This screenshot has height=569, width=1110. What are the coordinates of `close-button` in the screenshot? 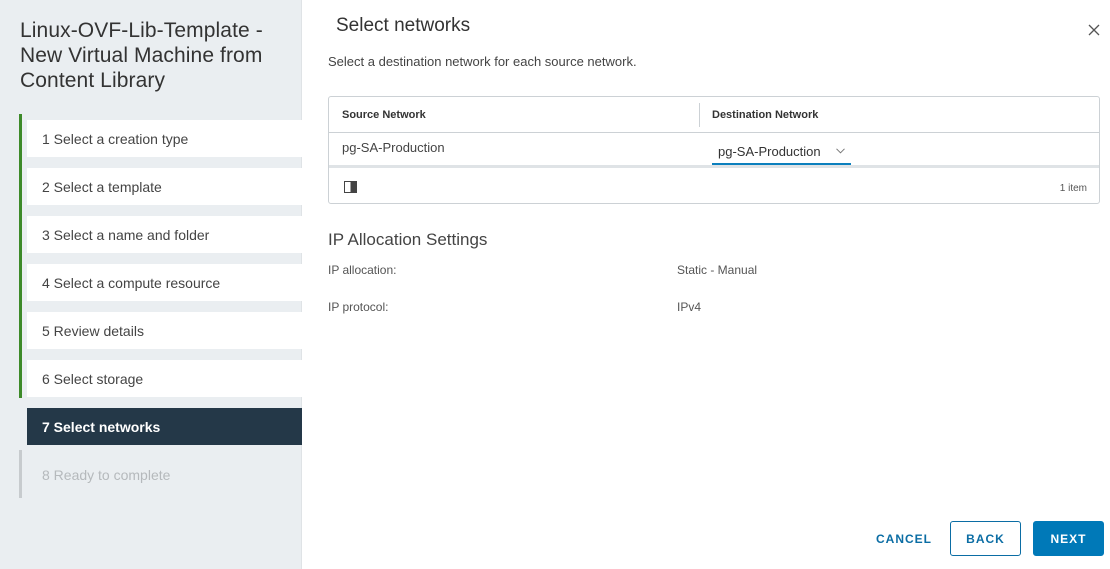 It's located at (1094, 30).